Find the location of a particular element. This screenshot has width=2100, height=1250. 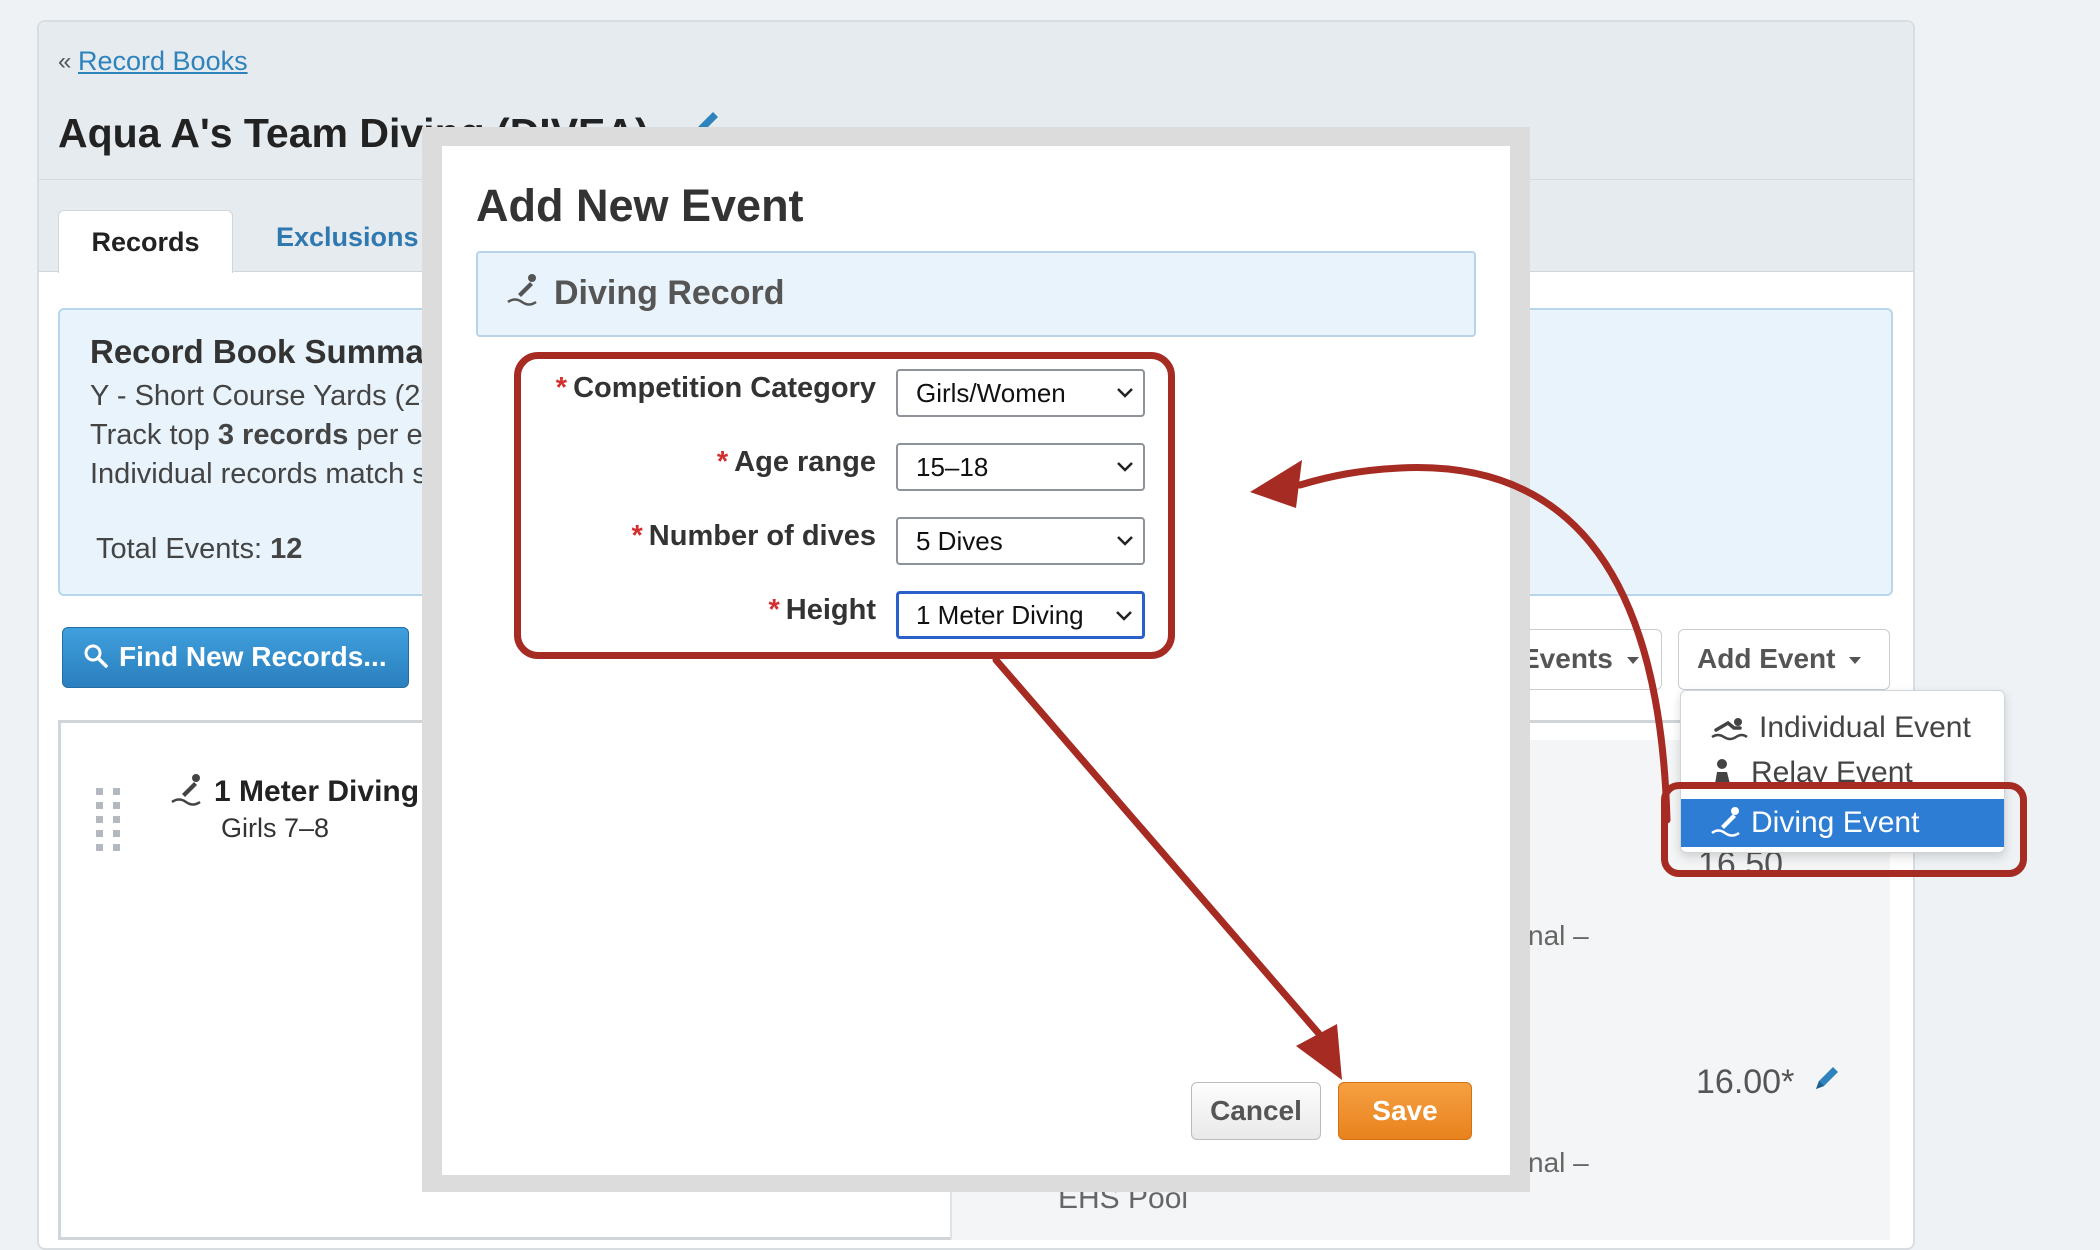

summary-total-events: Total Events: 12 is located at coordinates (199, 549).